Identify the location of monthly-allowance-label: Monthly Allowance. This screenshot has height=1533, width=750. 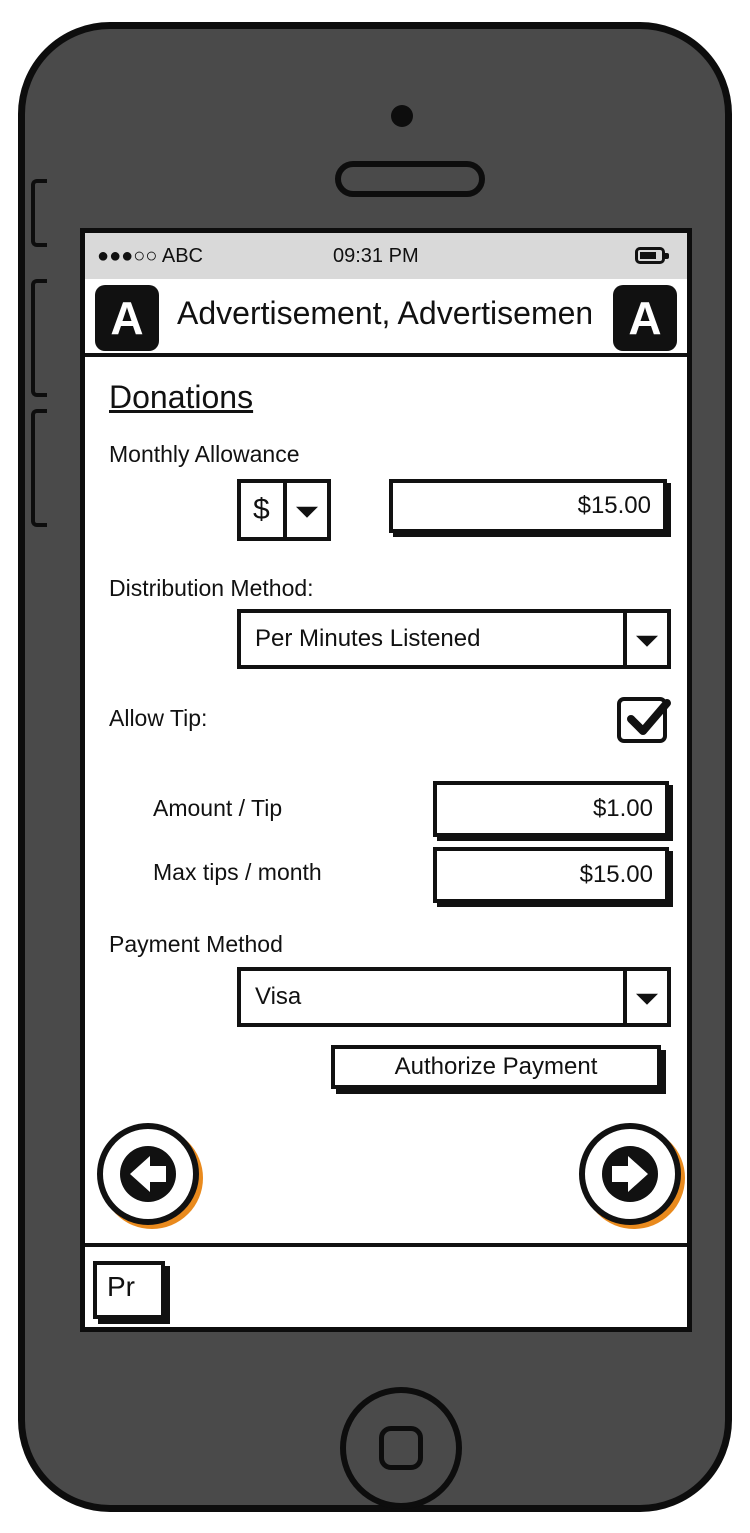
(204, 454).